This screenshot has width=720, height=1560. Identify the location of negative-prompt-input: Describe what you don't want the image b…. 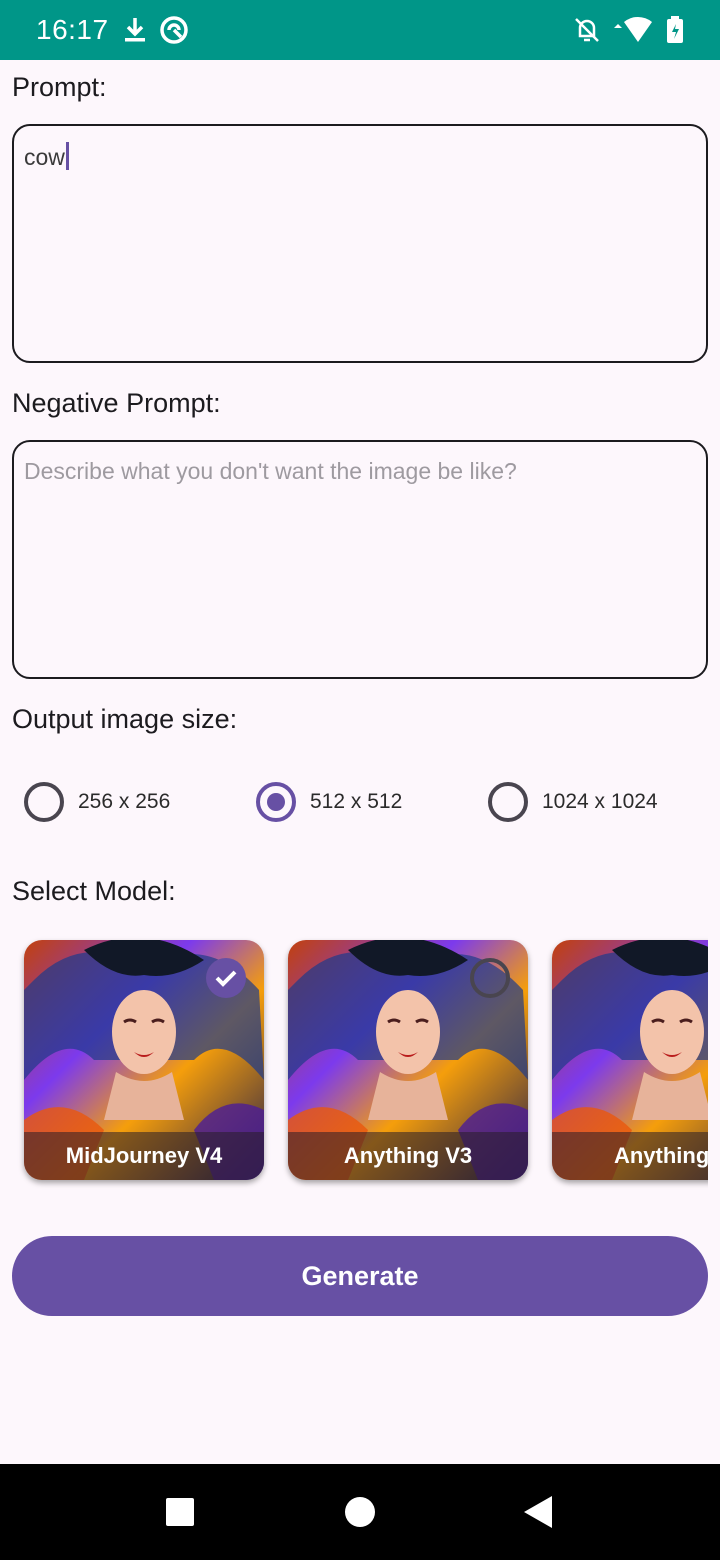
(360, 559).